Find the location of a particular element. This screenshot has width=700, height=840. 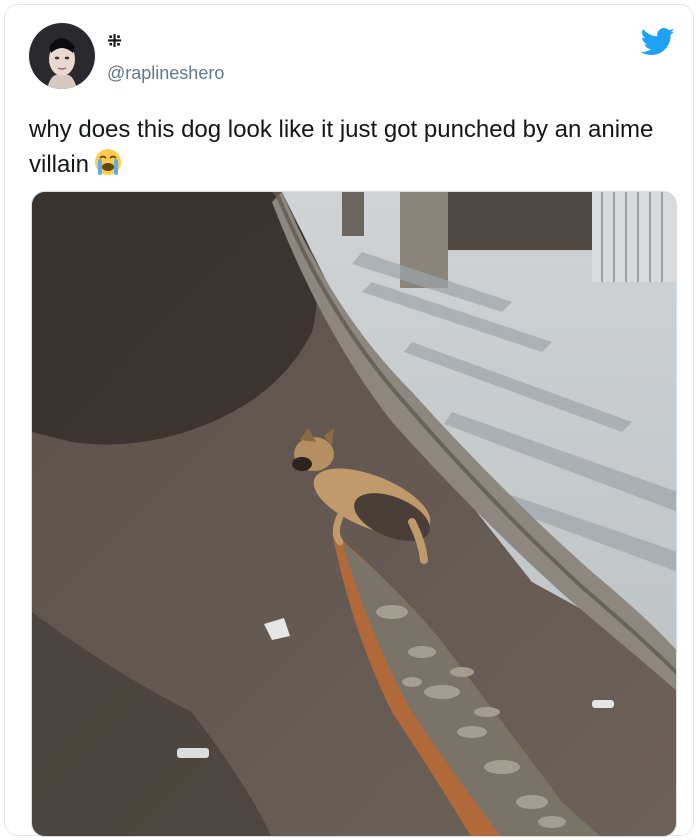

user-handle: @raplineshero is located at coordinates (165, 73).